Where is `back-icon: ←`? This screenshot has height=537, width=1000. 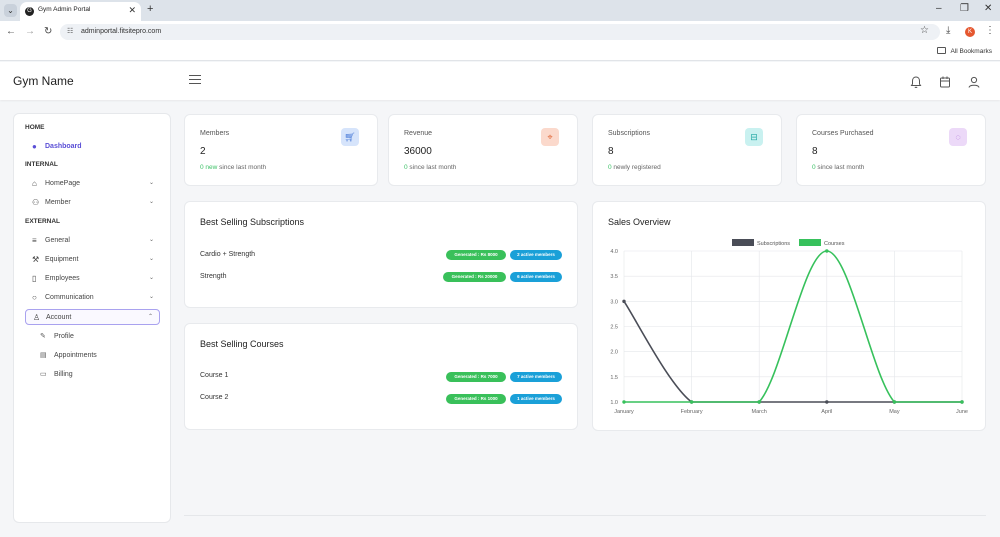 back-icon: ← is located at coordinates (11, 31).